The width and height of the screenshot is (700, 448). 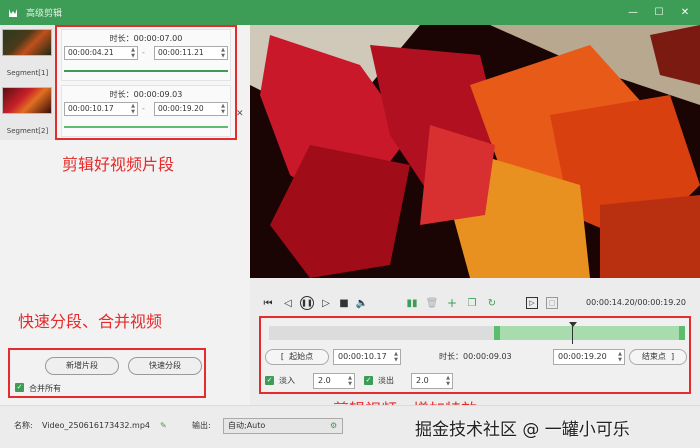 What do you see at coordinates (386, 380) in the screenshot?
I see `fade-out-label: 淡出` at bounding box center [386, 380].